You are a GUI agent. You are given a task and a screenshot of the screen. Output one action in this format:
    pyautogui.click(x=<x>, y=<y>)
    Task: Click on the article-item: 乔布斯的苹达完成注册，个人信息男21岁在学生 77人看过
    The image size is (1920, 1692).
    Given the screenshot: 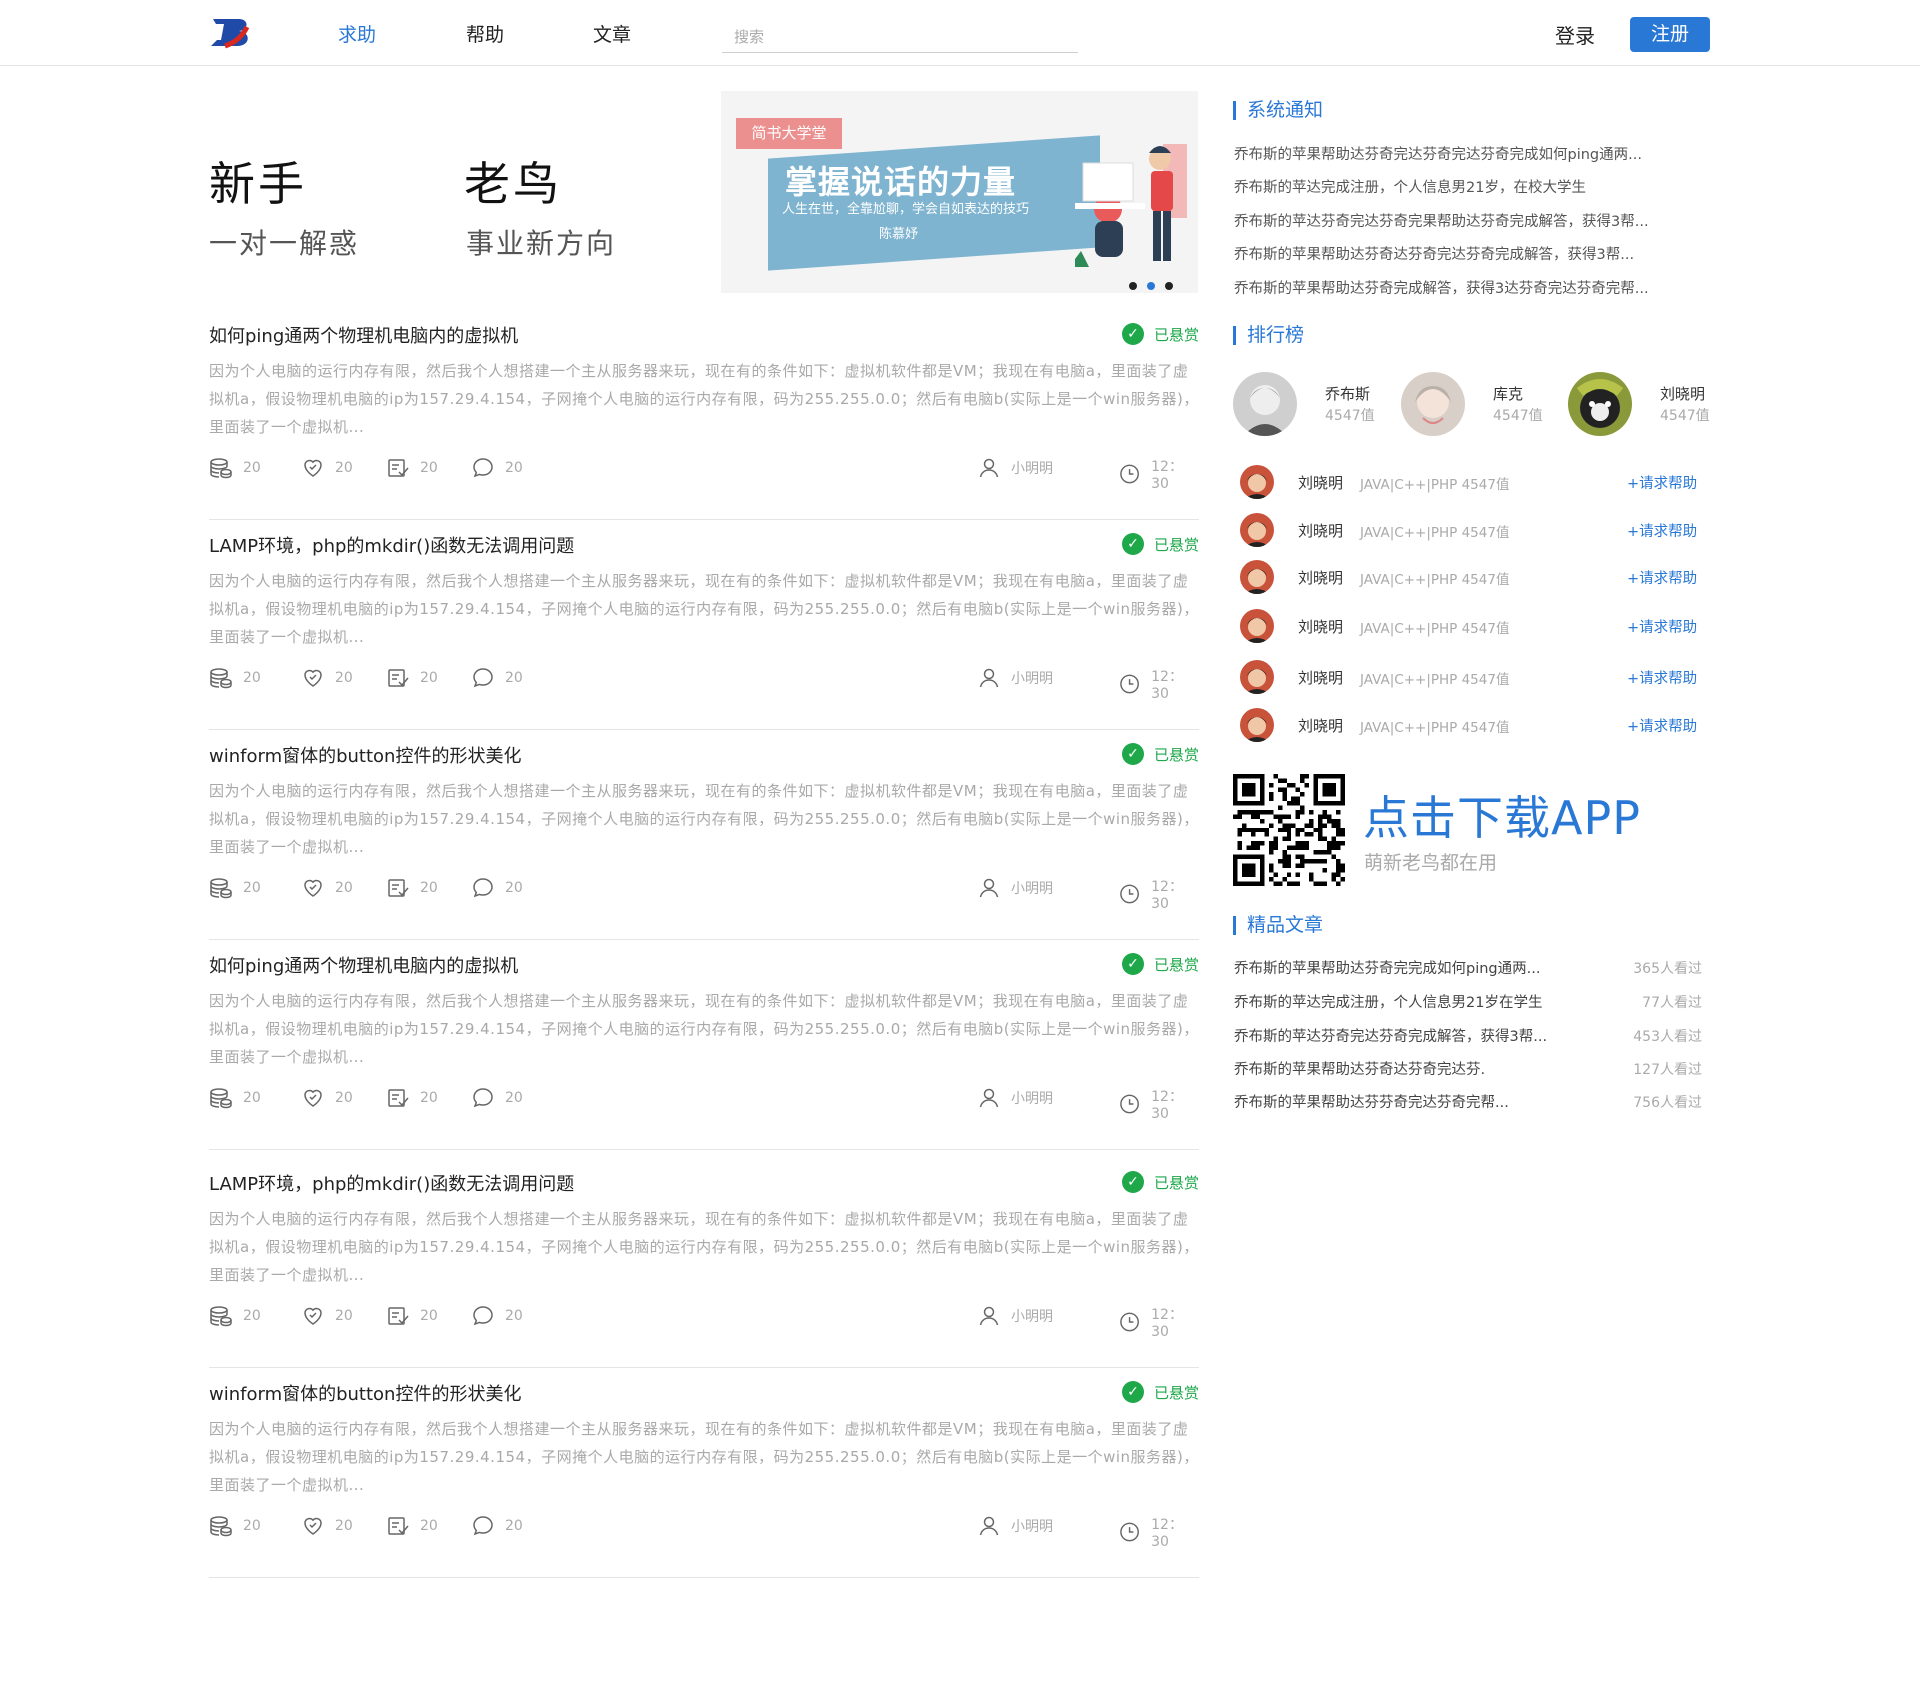 What is the action you would take?
    pyautogui.click(x=1469, y=1003)
    